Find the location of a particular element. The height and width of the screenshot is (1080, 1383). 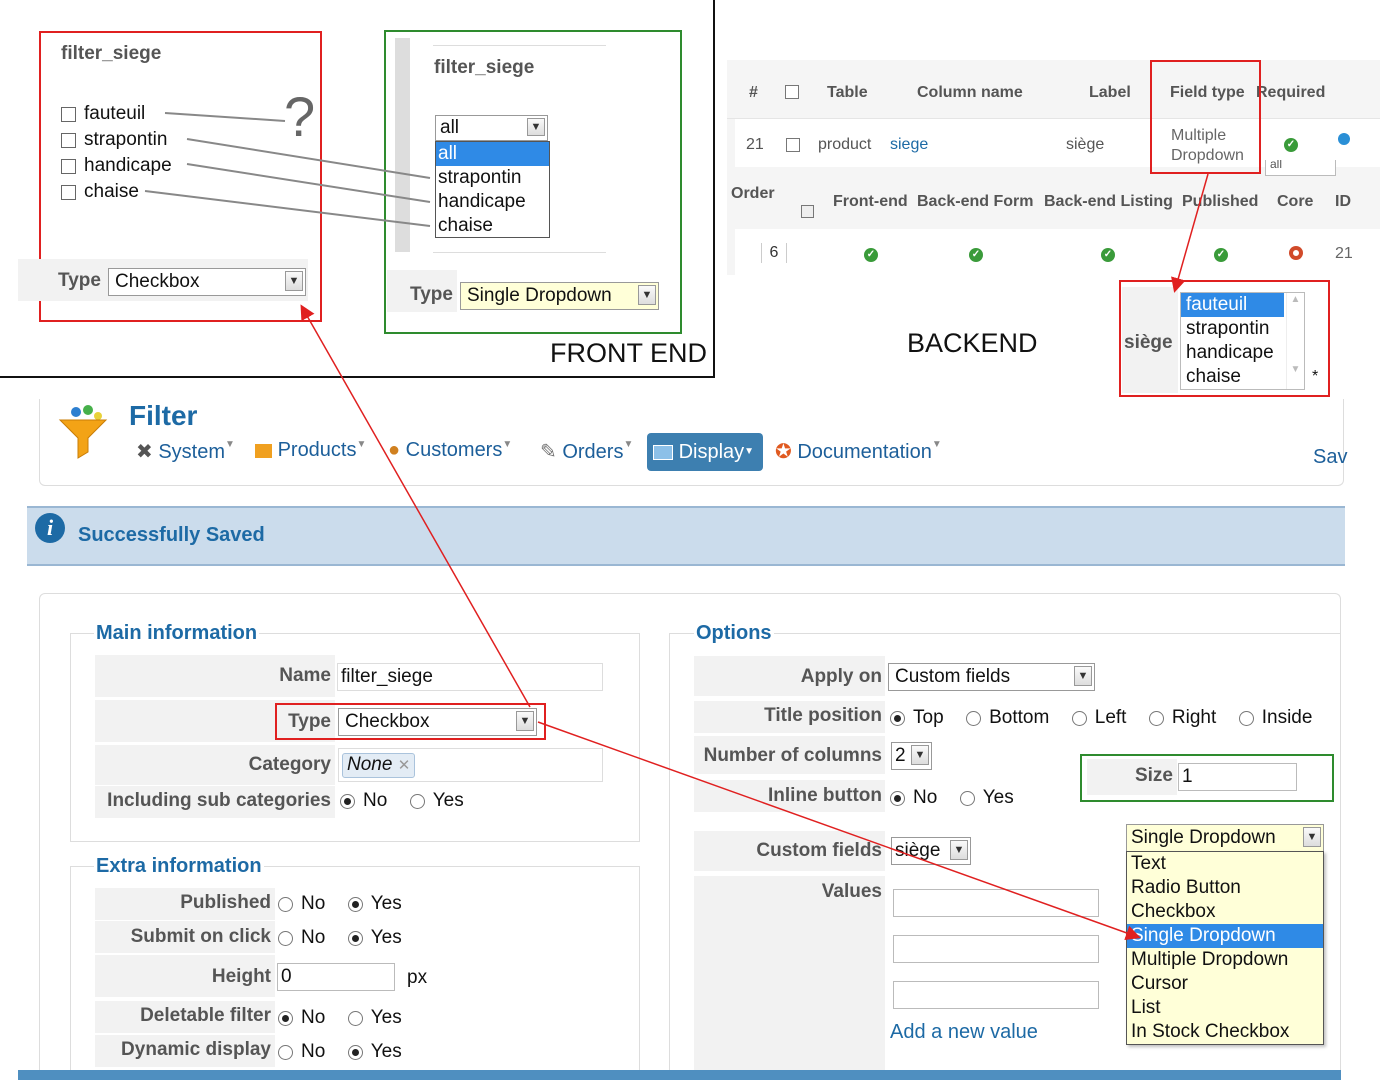

col-header: Back-end Form is located at coordinates (975, 202).